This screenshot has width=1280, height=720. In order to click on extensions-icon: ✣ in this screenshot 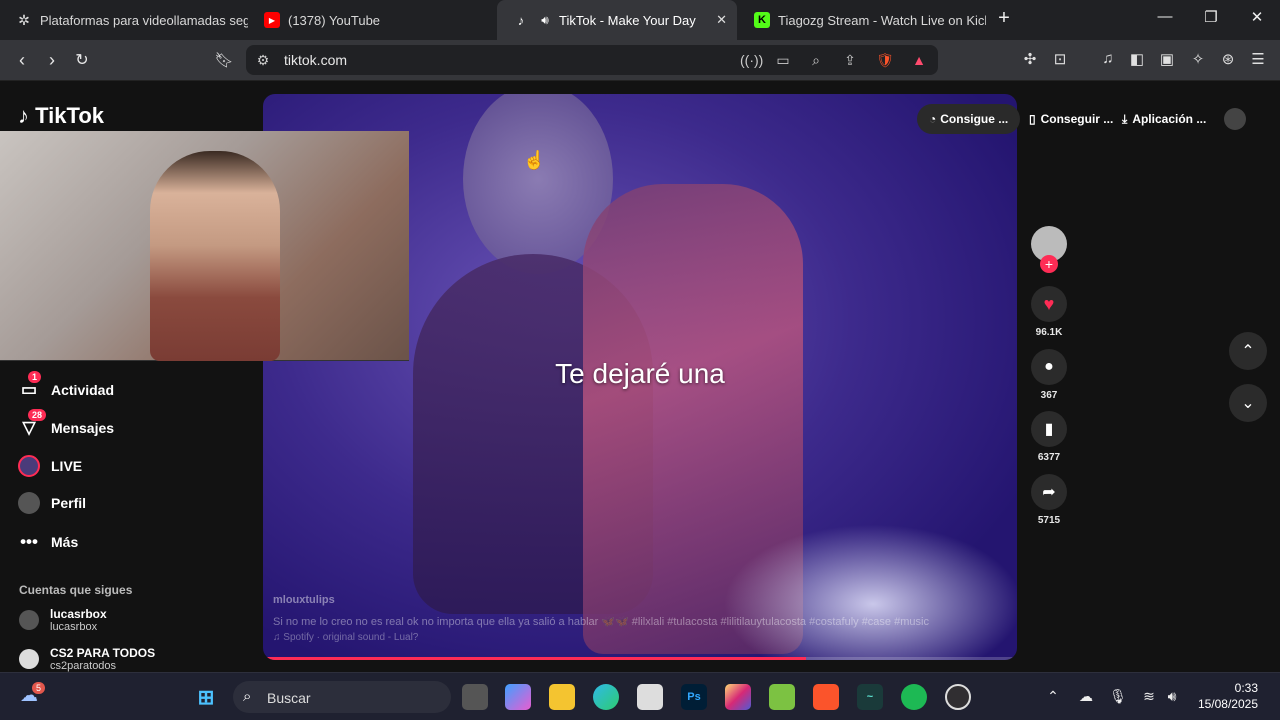, I will do `click(1030, 59)`.